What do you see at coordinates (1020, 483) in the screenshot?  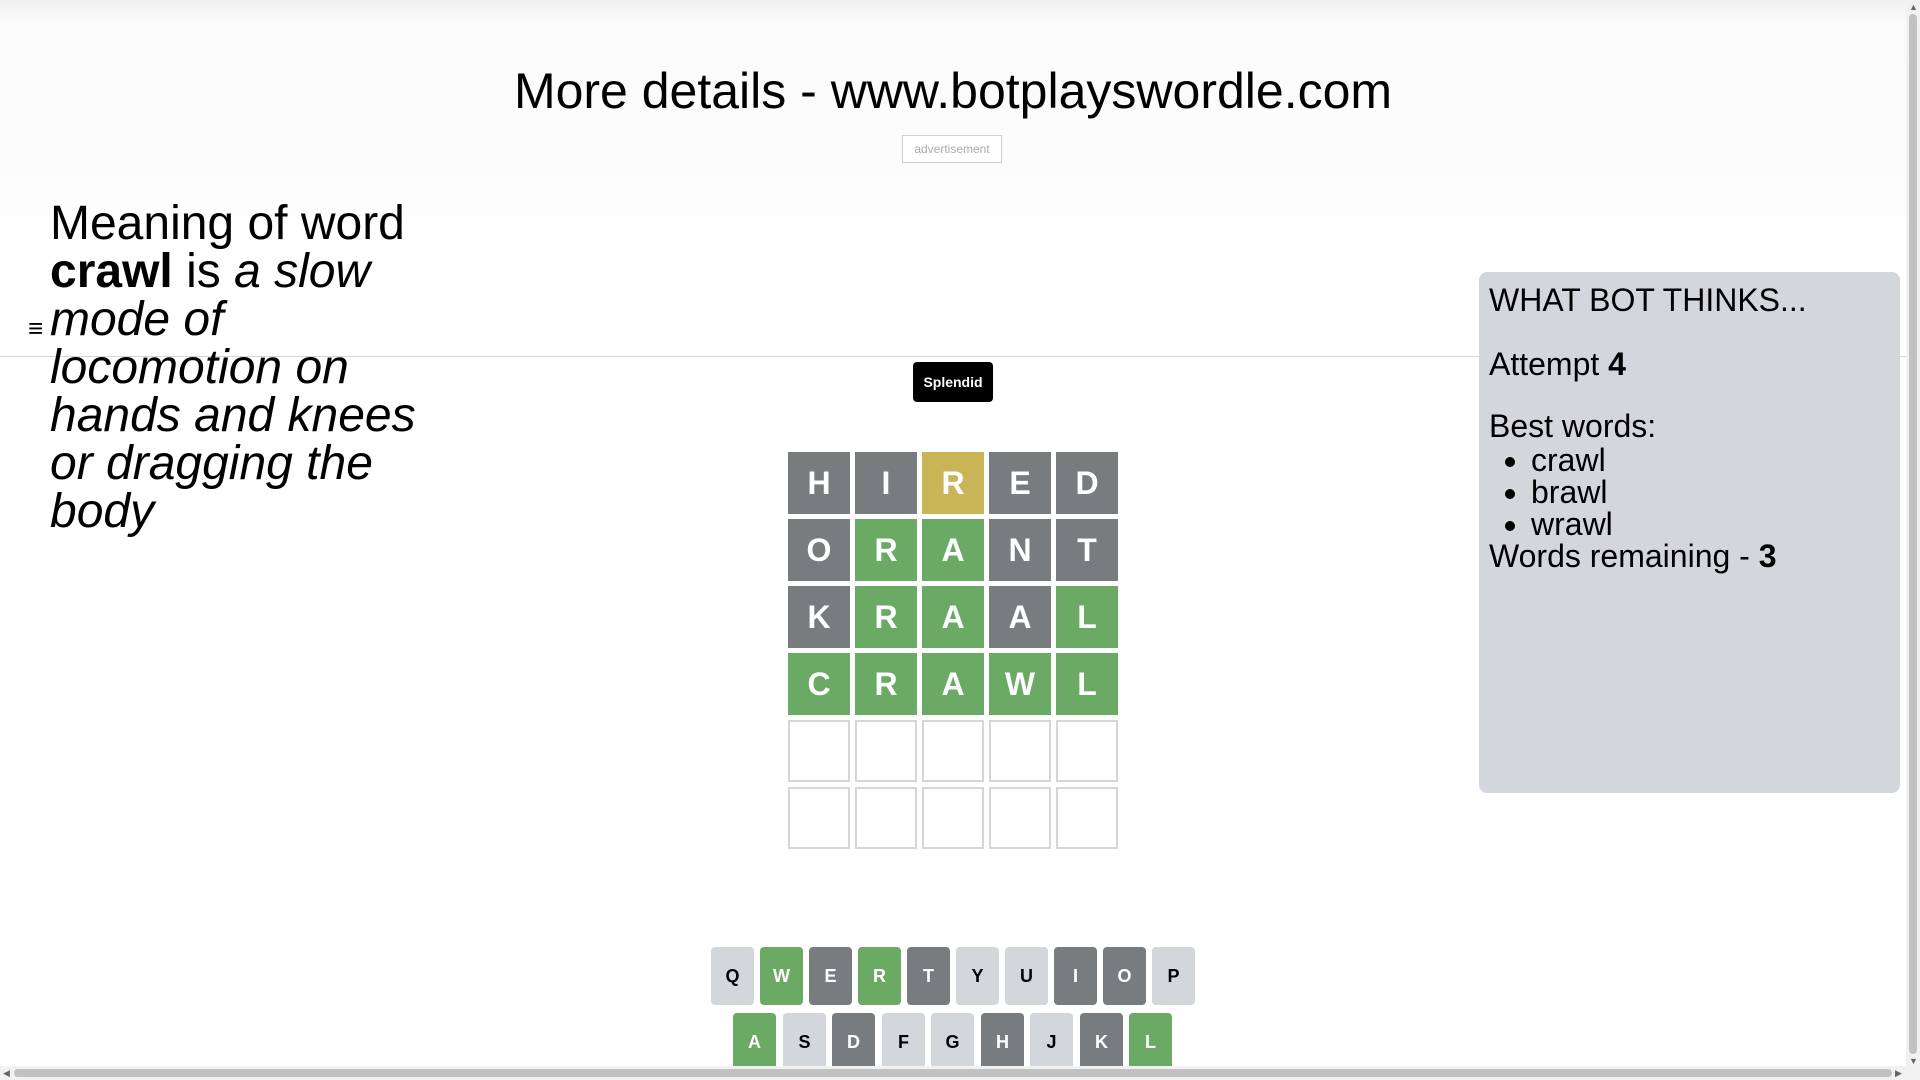 I see `board-tile: E` at bounding box center [1020, 483].